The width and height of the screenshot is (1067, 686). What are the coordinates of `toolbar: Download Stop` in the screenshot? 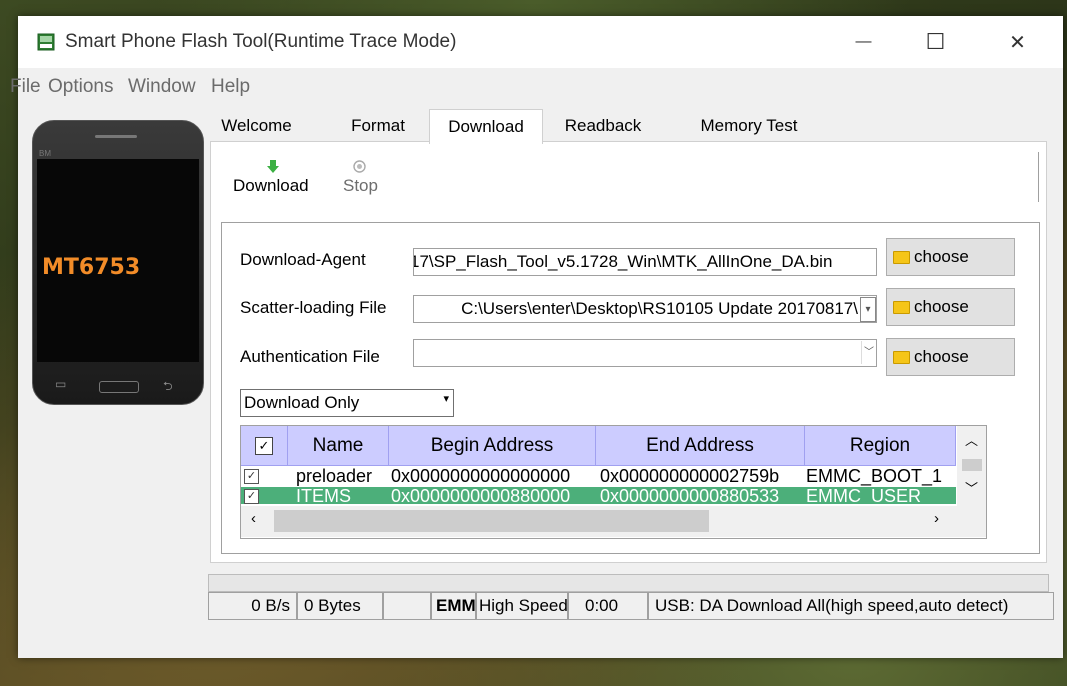 It's located at (630, 177).